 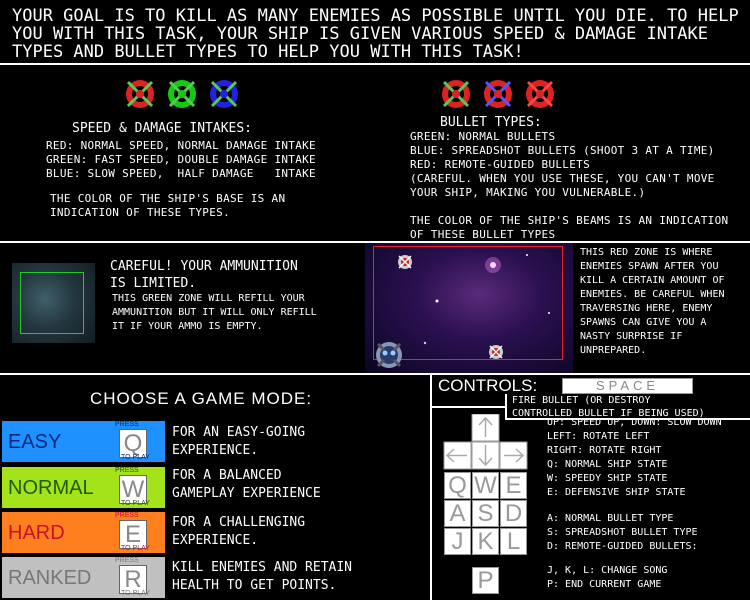 What do you see at coordinates (607, 570) in the screenshot?
I see `jkl-control-desc: J, K, L: CHANGE SONG` at bounding box center [607, 570].